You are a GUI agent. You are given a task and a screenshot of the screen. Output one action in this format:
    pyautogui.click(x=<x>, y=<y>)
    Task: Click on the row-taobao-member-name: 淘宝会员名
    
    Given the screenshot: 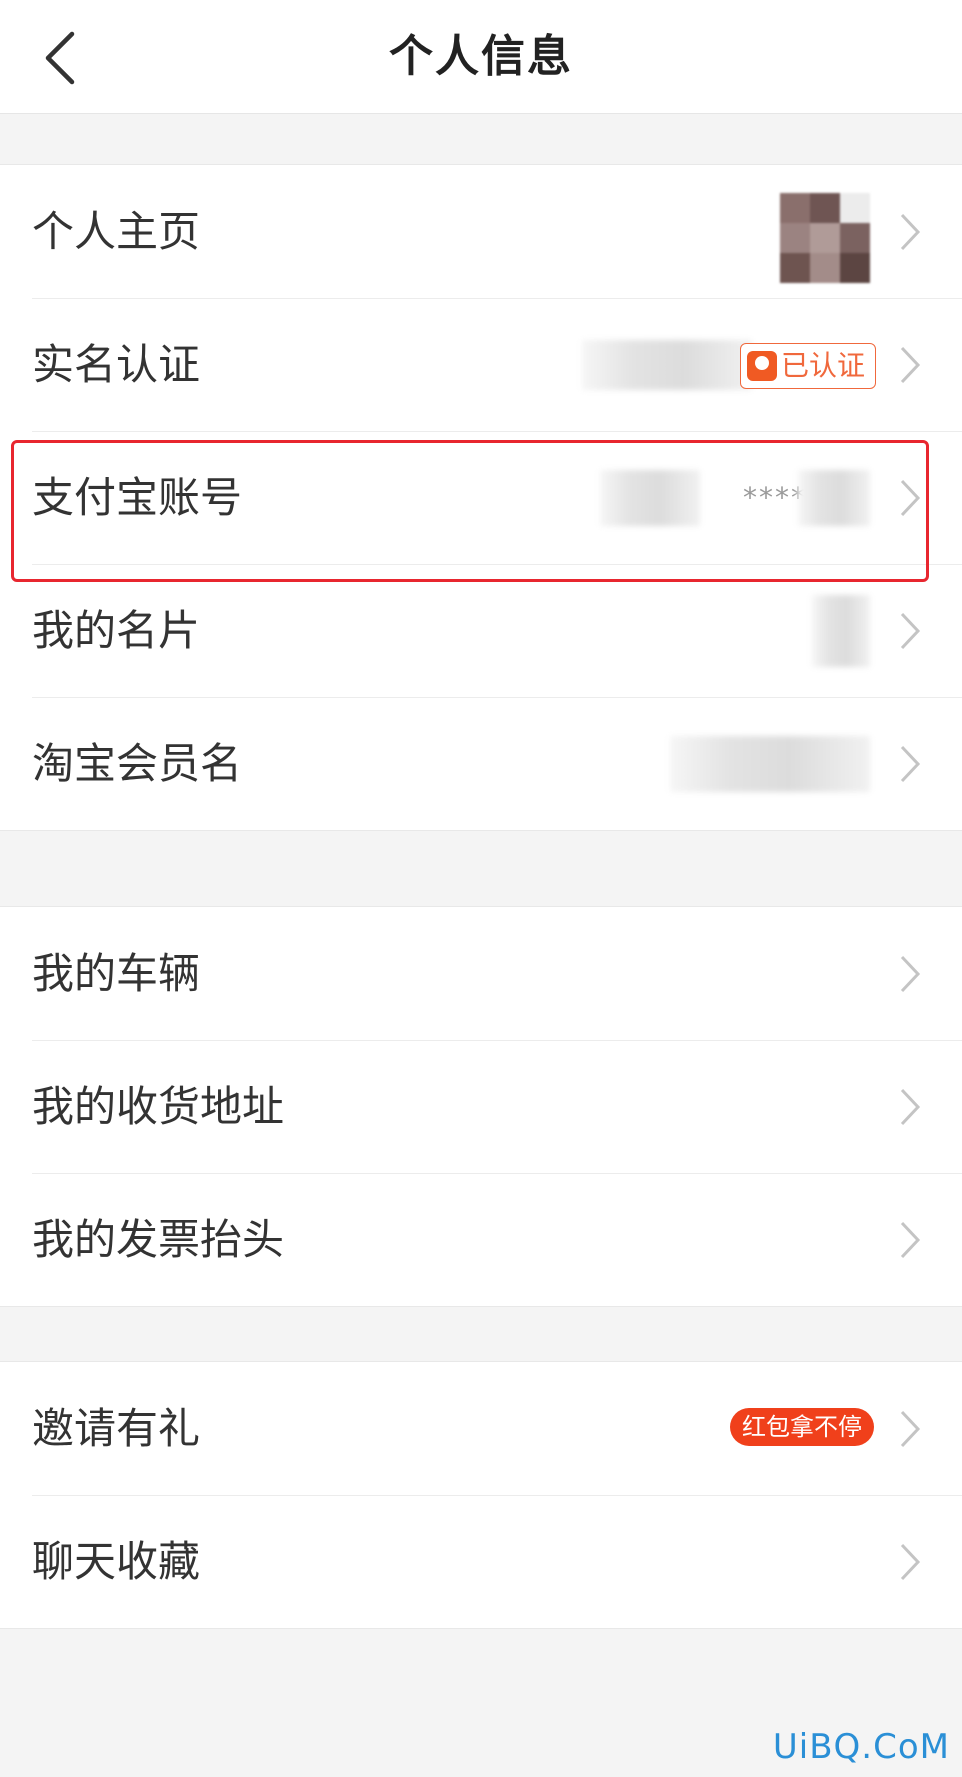 What is the action you would take?
    pyautogui.click(x=481, y=763)
    